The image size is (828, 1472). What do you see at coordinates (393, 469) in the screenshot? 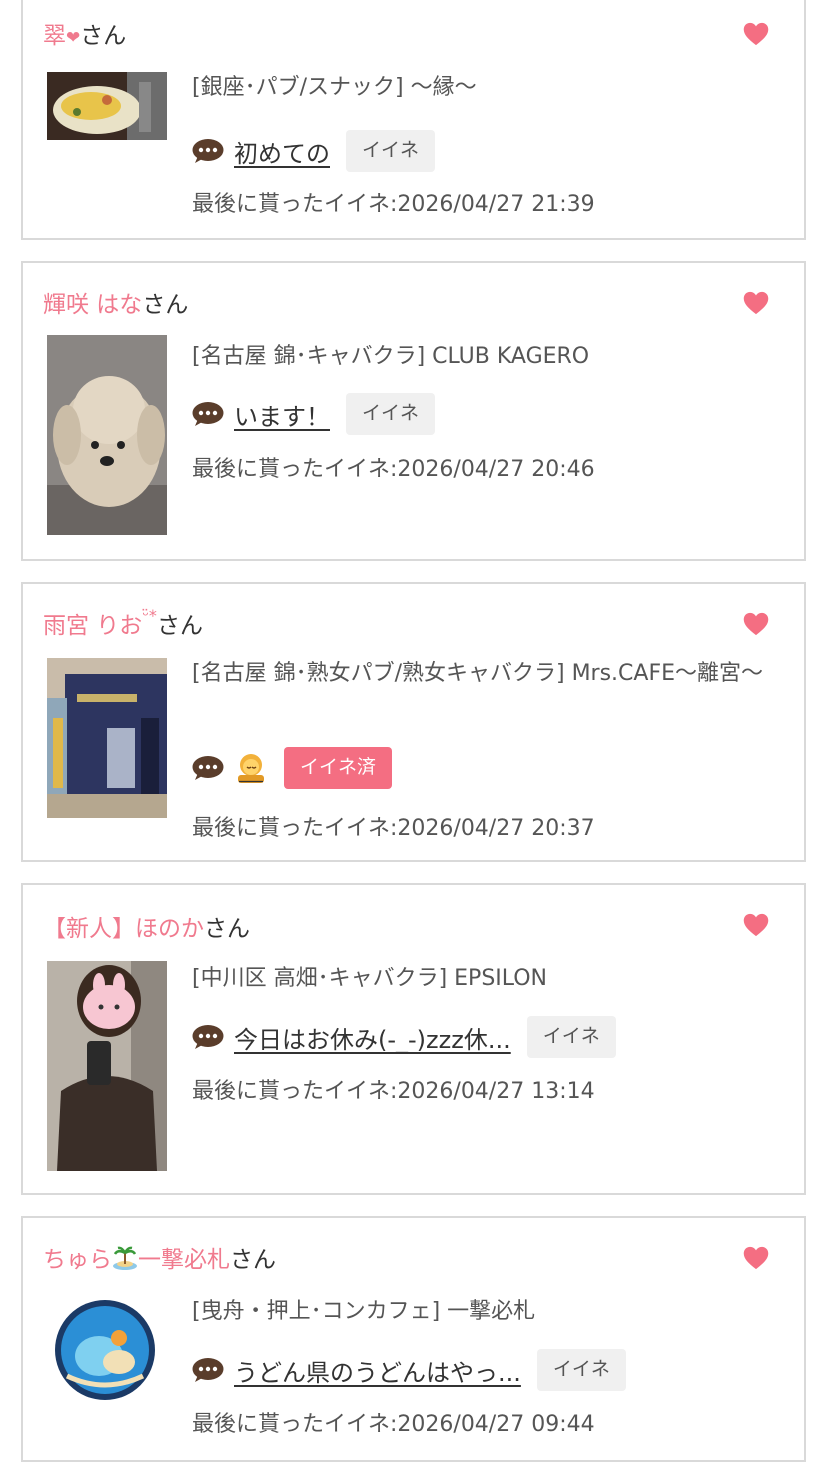
I see `last-like-date: 最後に貰ったイイネ:2026/04/27 20:46` at bounding box center [393, 469].